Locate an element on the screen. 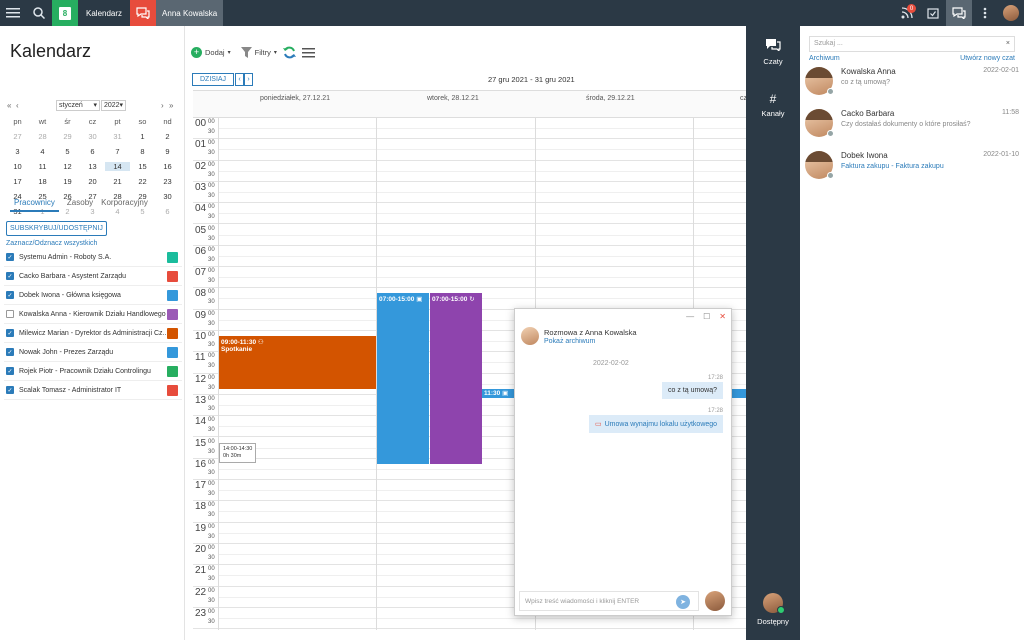 This screenshot has width=1024, height=640. employee-item: ✓ Dobek Iwona - Główna księgowa is located at coordinates (93, 295).